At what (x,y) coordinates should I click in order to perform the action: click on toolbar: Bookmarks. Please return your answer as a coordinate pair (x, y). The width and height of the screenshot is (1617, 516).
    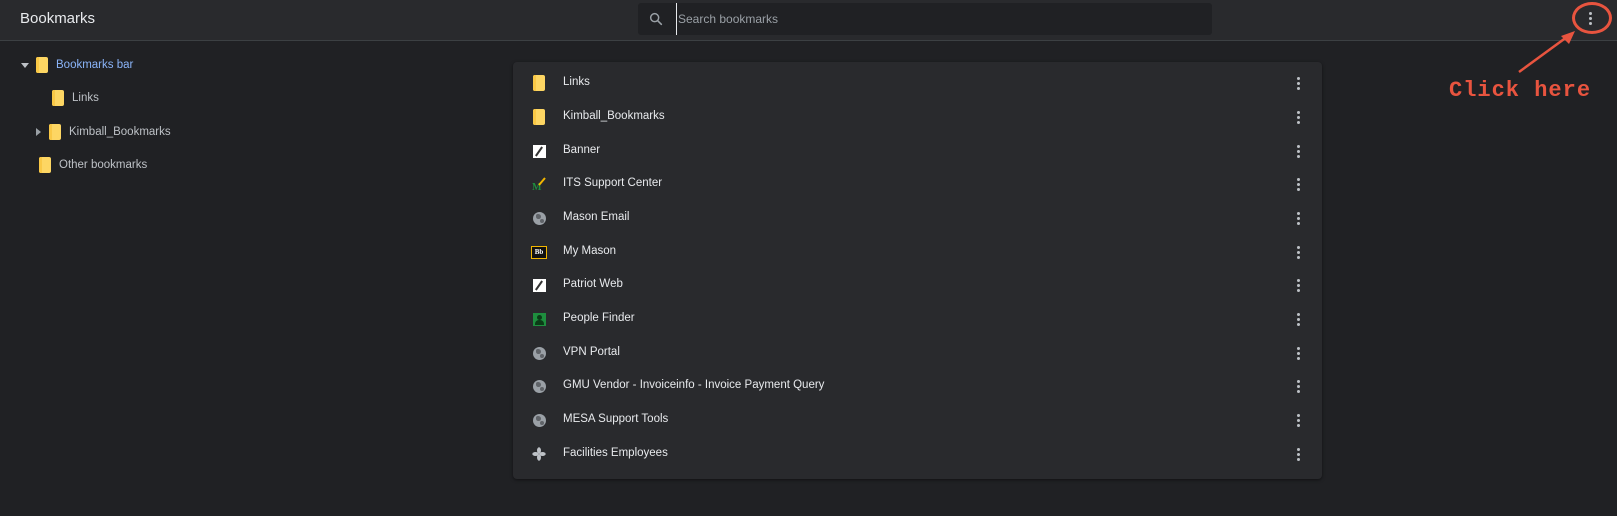
    Looking at the image, I should click on (808, 20).